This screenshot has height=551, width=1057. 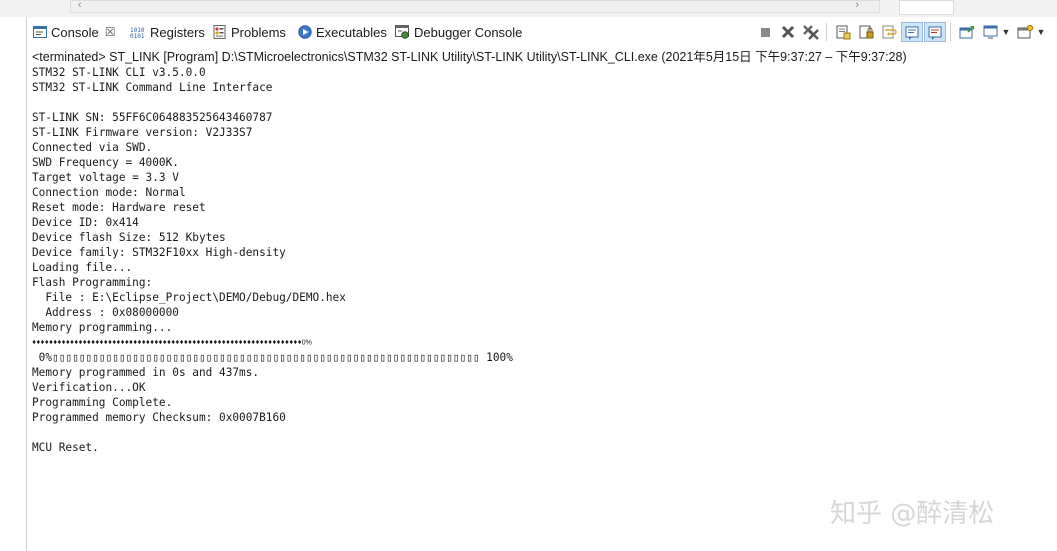 What do you see at coordinates (152, 117) in the screenshot?
I see `console-line: ST-LINK SN: 55FF6C064883525643460787` at bounding box center [152, 117].